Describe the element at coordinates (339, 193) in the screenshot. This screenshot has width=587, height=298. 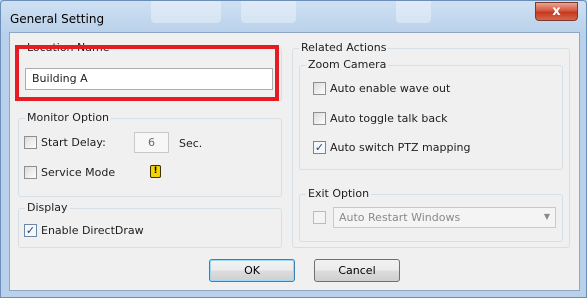
I see `exit-option-label: Exit Option` at that location.